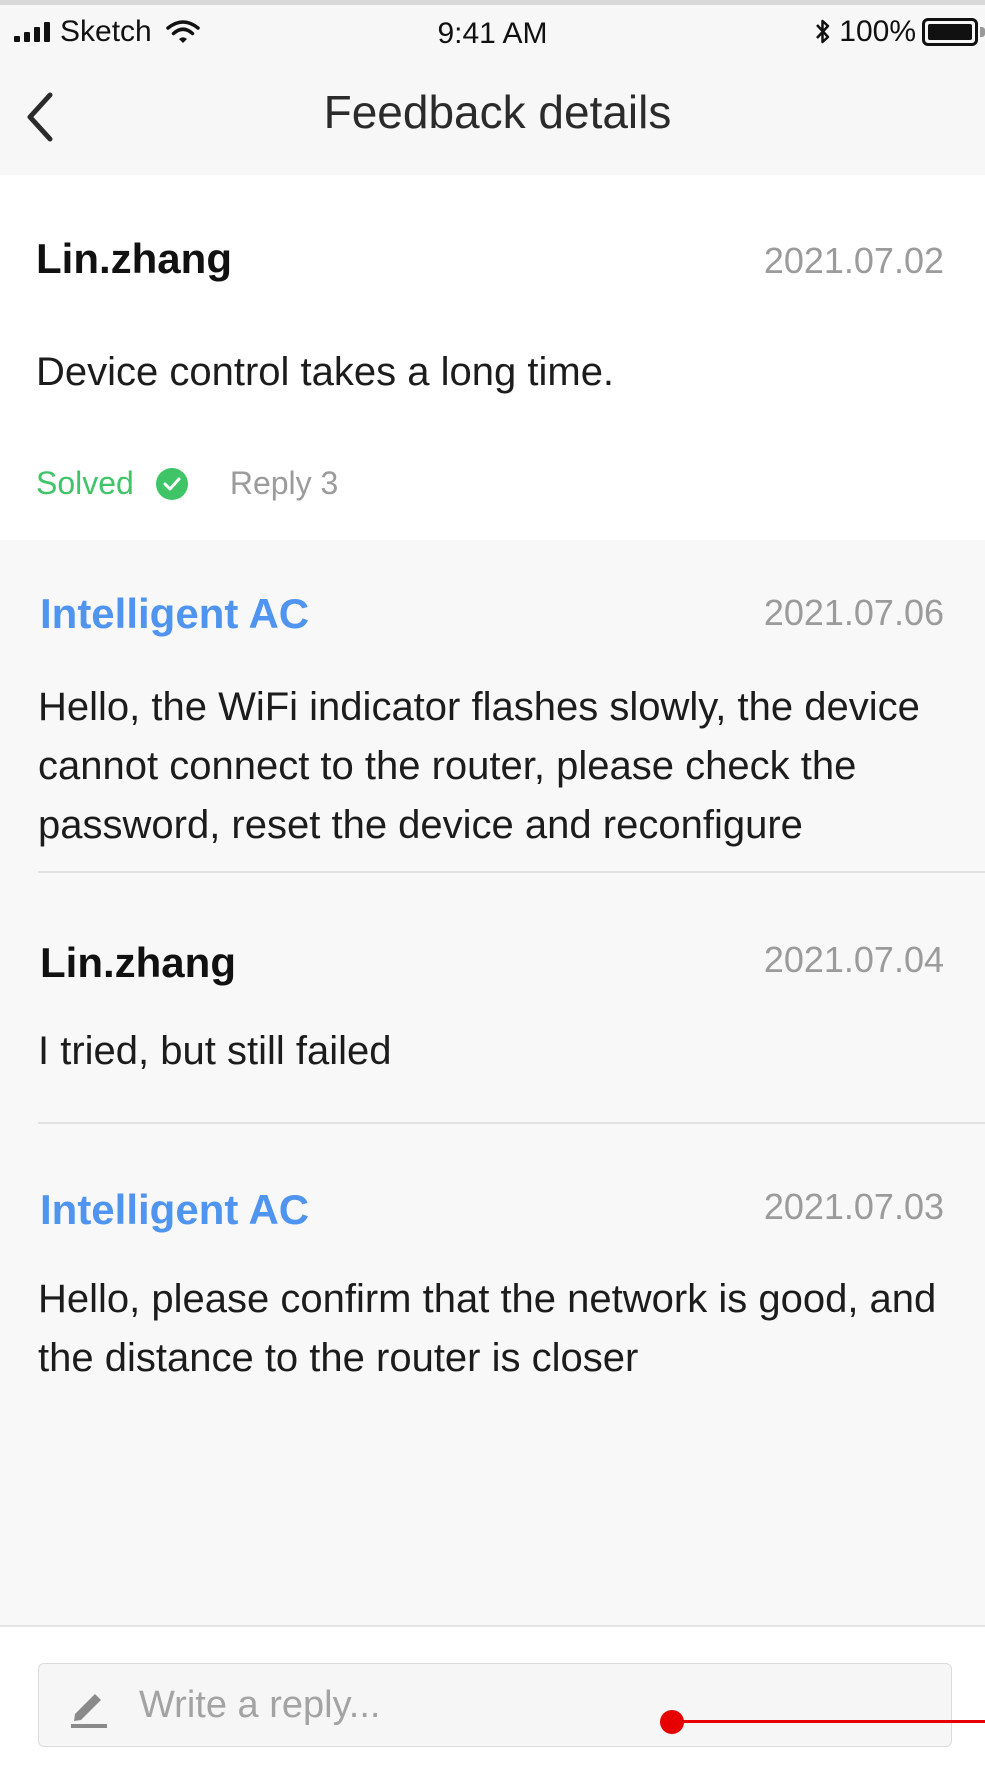  What do you see at coordinates (828, 1721) in the screenshot?
I see `annotation-line` at bounding box center [828, 1721].